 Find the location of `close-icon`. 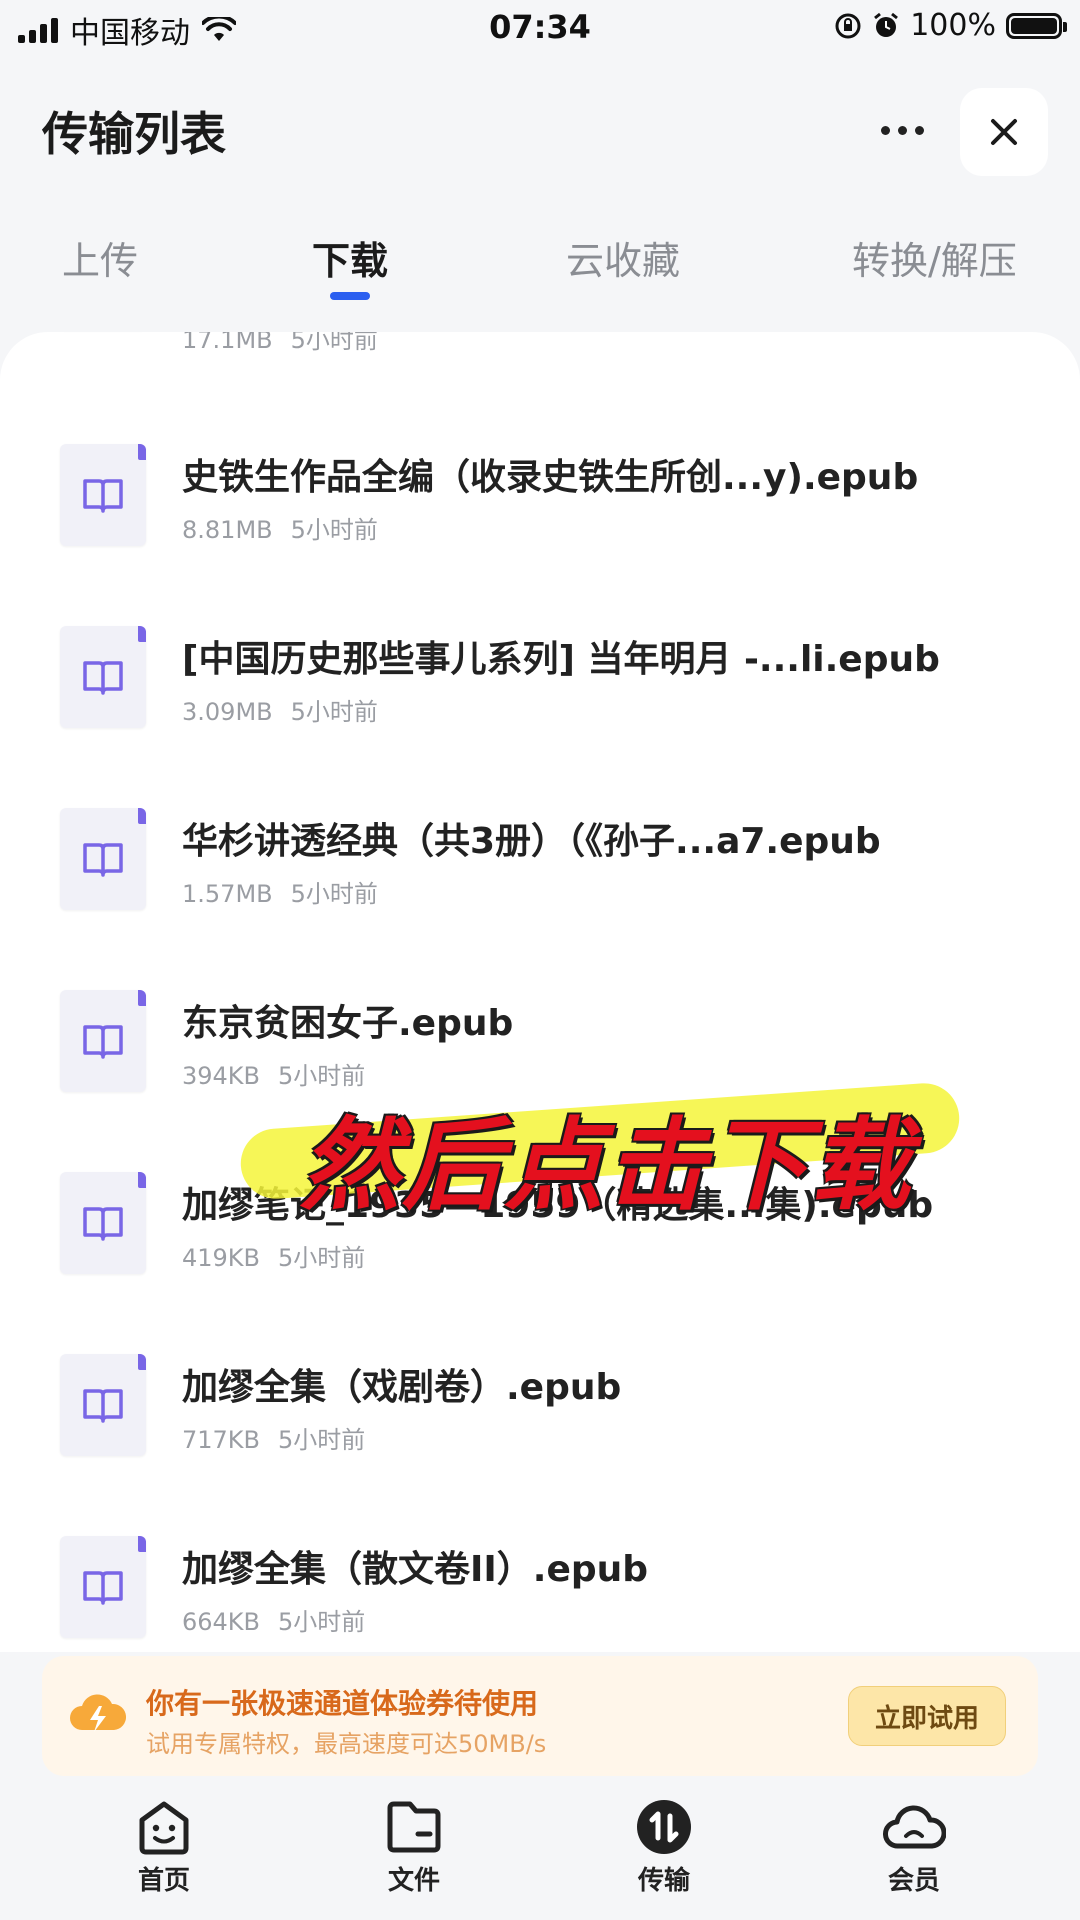

close-icon is located at coordinates (1004, 132).